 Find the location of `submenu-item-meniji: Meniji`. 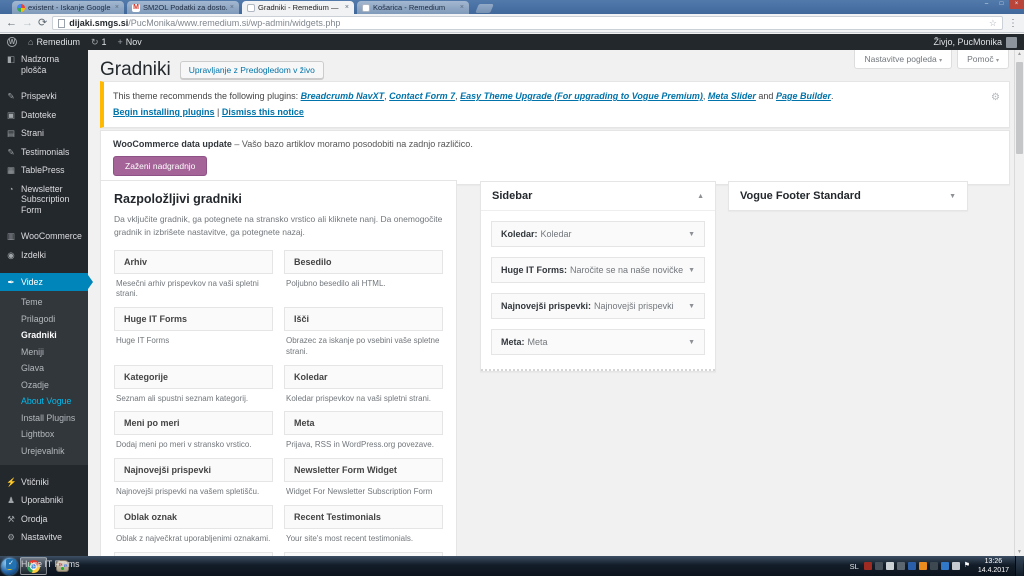

submenu-item-meniji: Meniji is located at coordinates (44, 352).